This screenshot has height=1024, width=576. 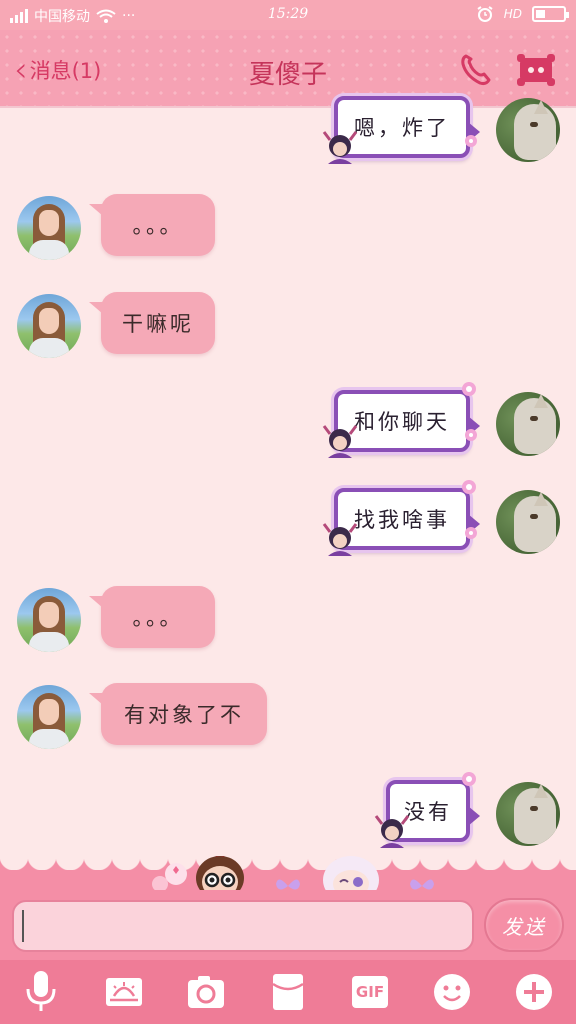 I want to click on camera-button, so click(x=206, y=992).